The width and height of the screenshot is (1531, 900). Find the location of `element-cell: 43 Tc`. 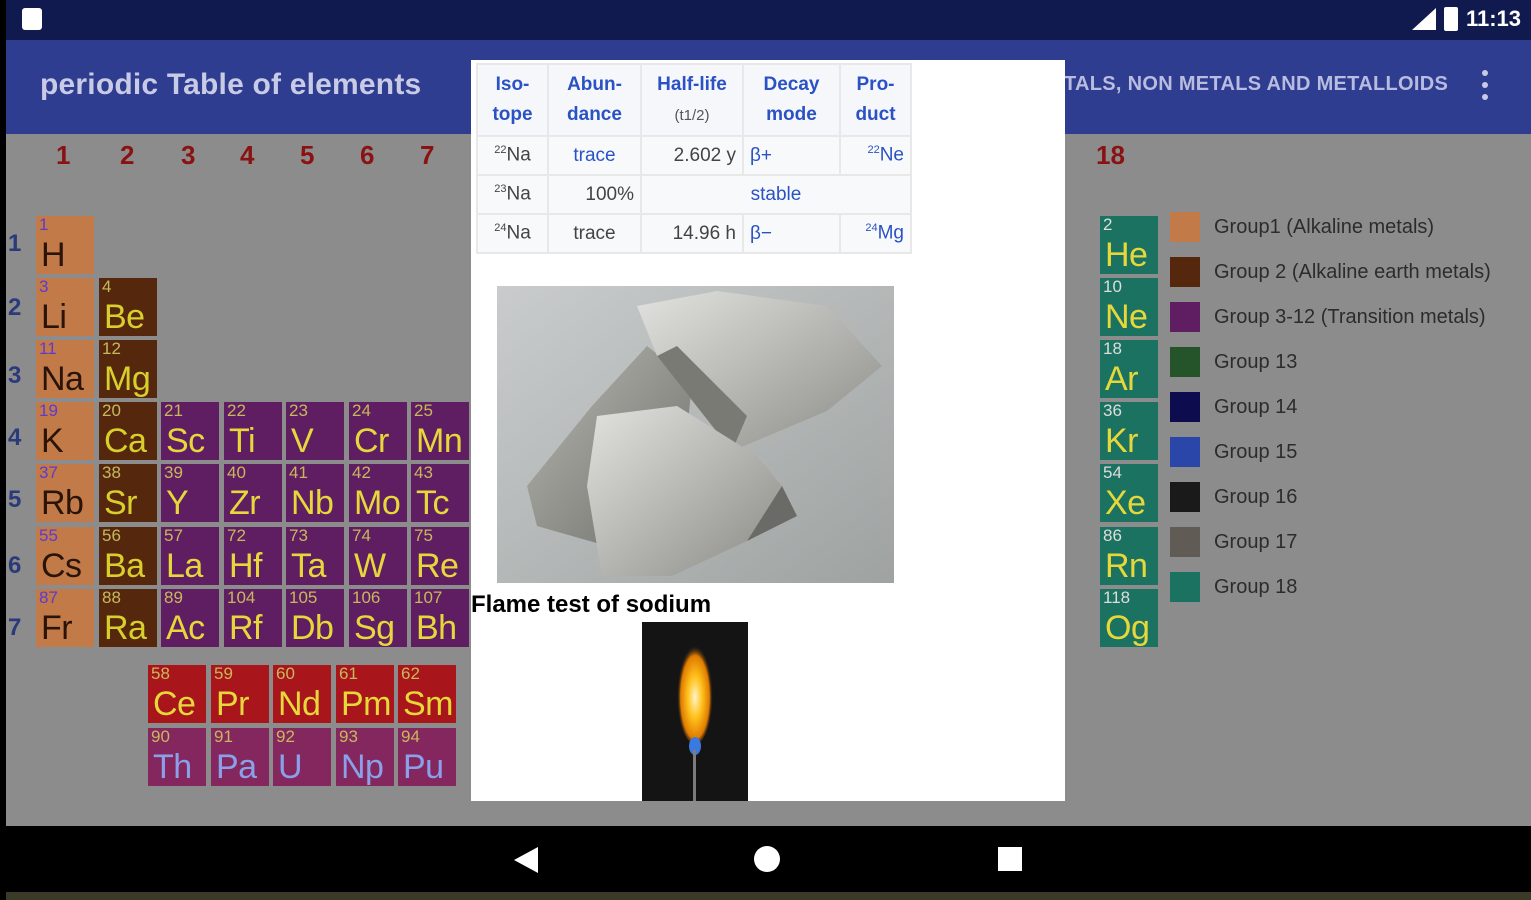

element-cell: 43 Tc is located at coordinates (440, 493).